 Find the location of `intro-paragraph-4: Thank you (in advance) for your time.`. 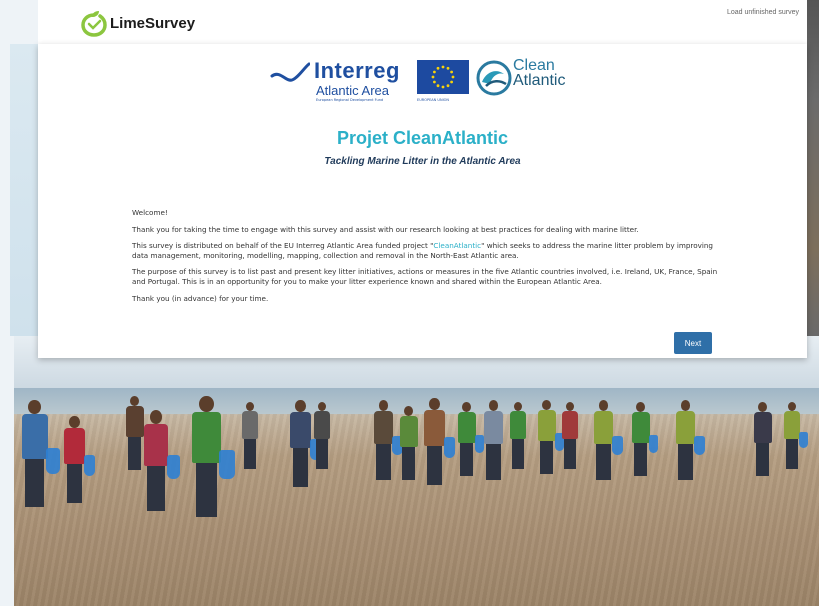

intro-paragraph-4: Thank you (in advance) for your time. is located at coordinates (200, 298).